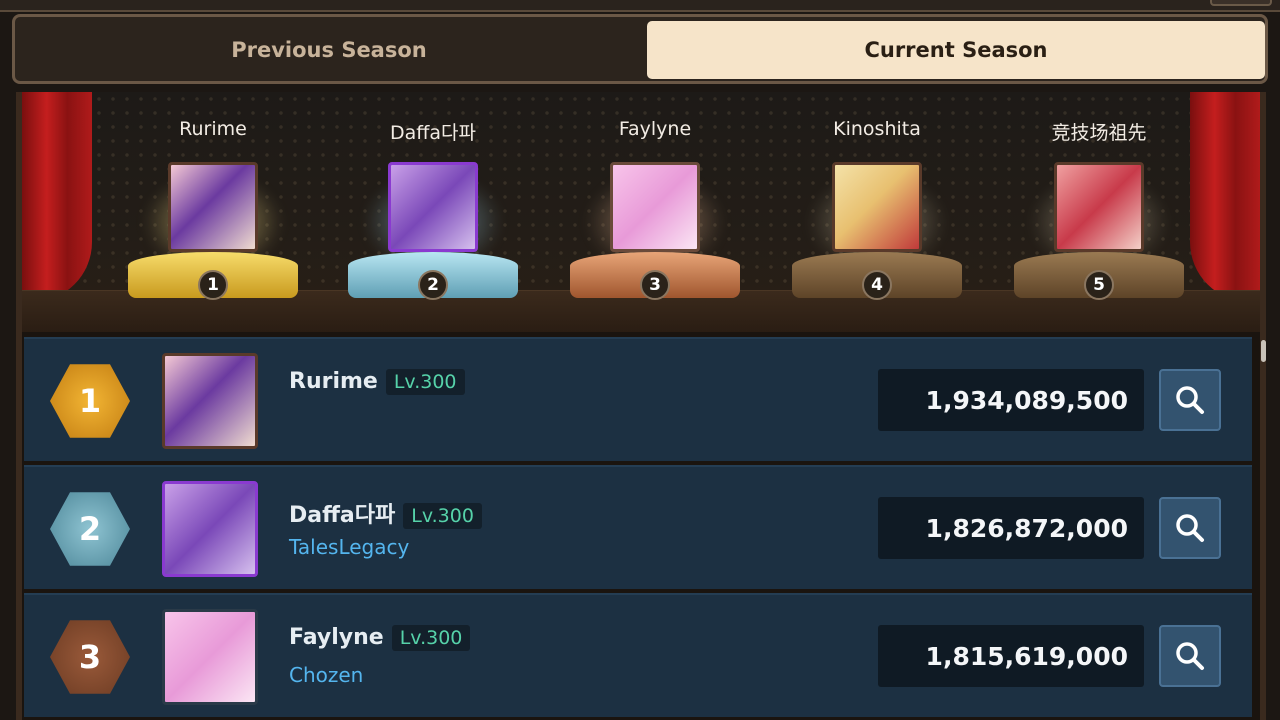 This screenshot has width=1280, height=720. Describe the element at coordinates (1011, 400) in the screenshot. I see `score-box: 1,934,089,500` at that location.